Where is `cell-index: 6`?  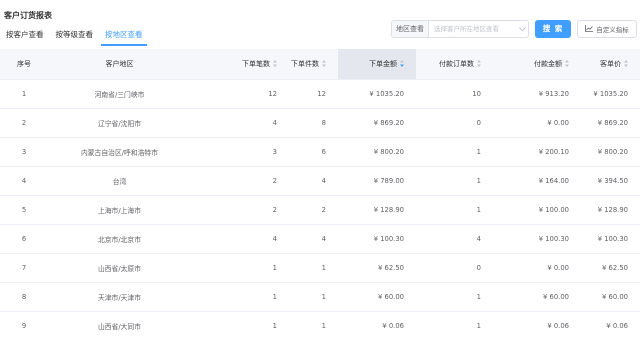
cell-index: 6 is located at coordinates (24, 239).